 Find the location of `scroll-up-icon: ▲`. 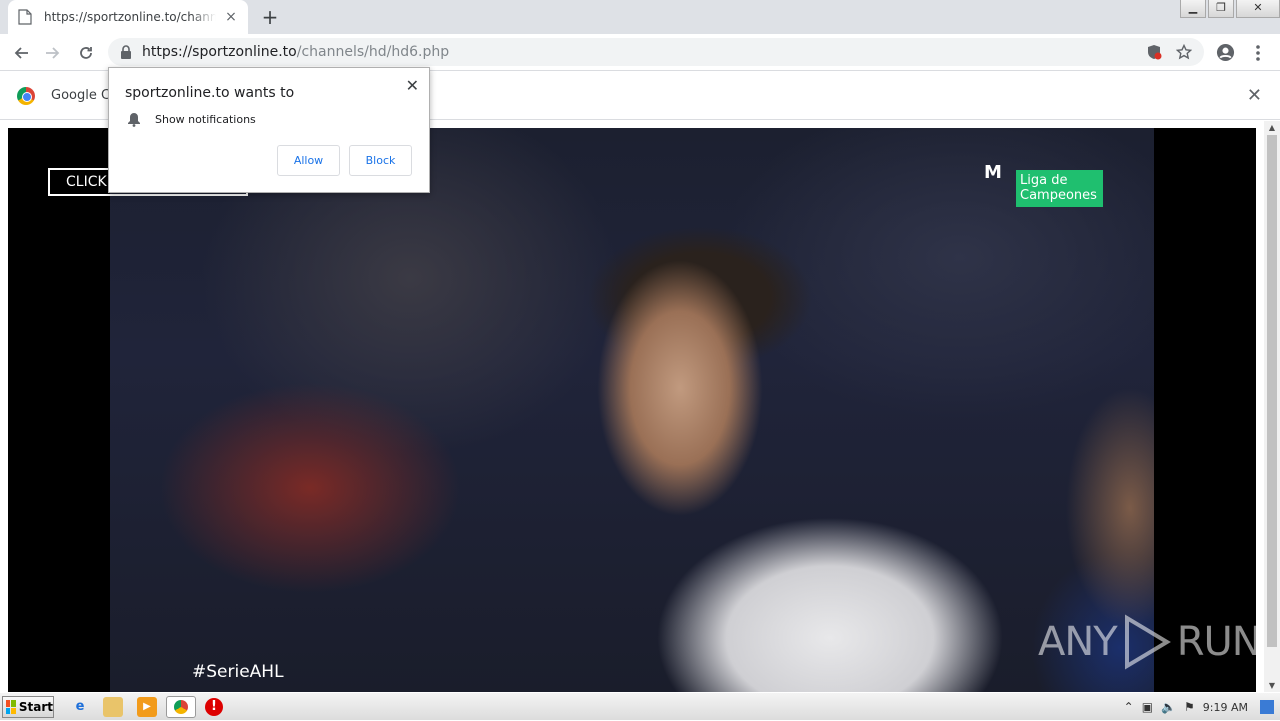

scroll-up-icon: ▲ is located at coordinates (1272, 127).